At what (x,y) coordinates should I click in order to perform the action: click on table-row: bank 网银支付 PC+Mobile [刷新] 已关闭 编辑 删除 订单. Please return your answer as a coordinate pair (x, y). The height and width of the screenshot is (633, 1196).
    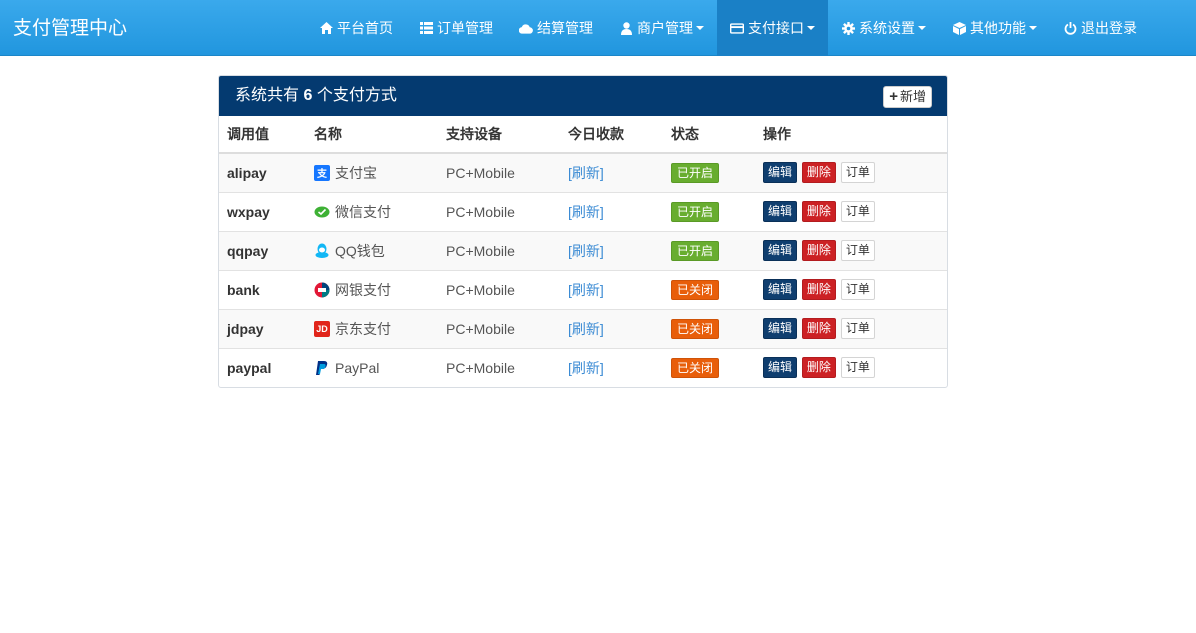
    Looking at the image, I should click on (583, 289).